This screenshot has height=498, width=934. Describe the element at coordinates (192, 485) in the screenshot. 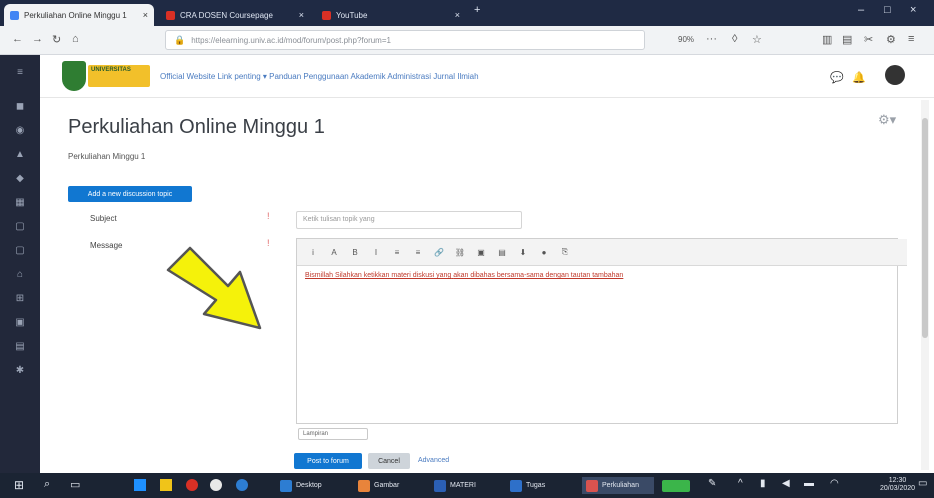

I see `browser-icon` at that location.